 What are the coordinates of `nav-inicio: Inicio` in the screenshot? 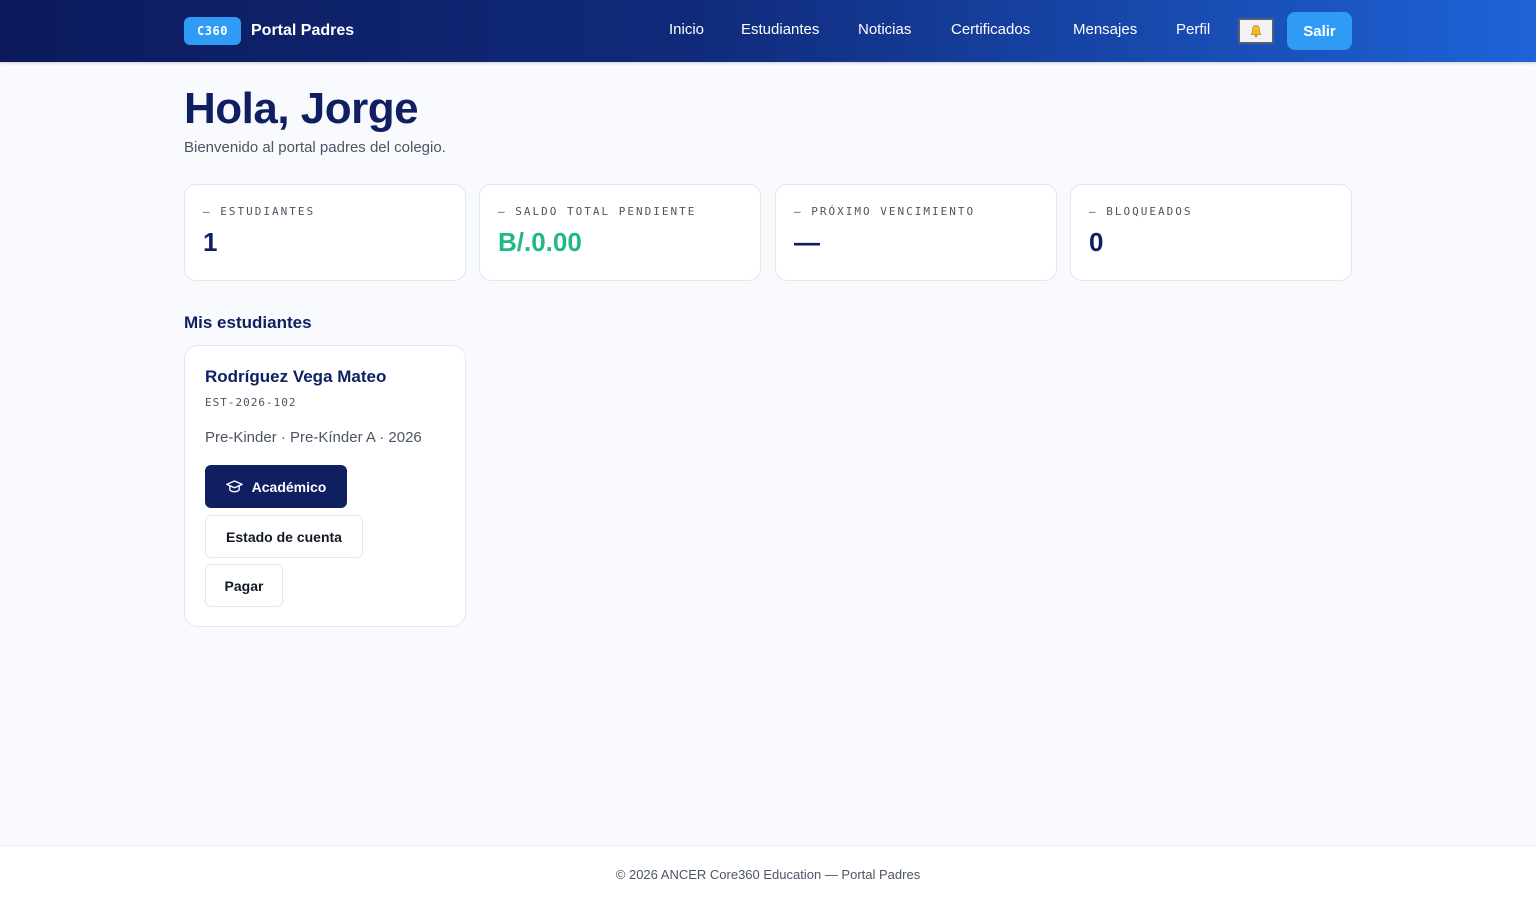 It's located at (686, 29).